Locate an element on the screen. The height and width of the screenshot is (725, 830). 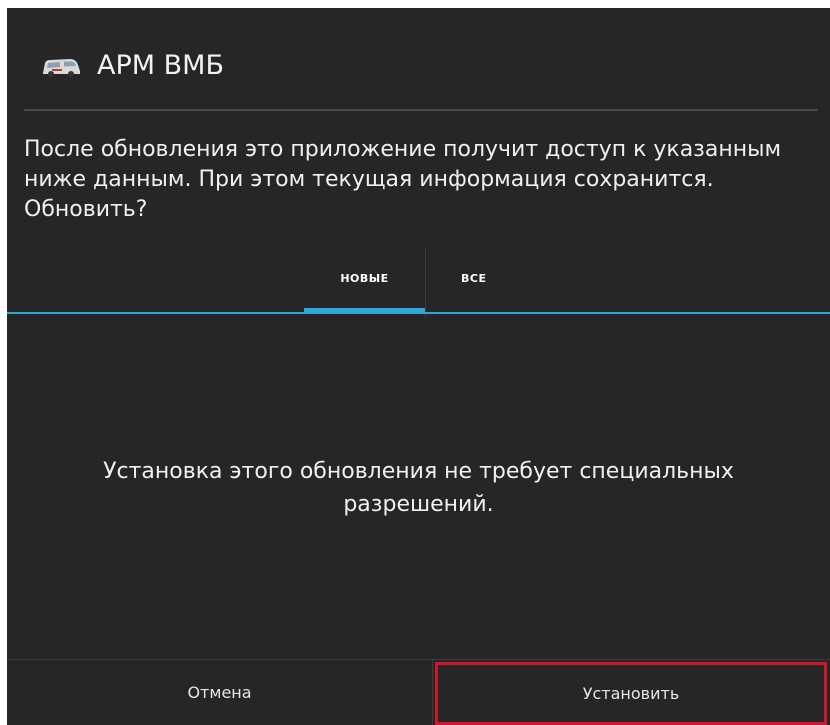
ambulance-icon is located at coordinates (61, 67).